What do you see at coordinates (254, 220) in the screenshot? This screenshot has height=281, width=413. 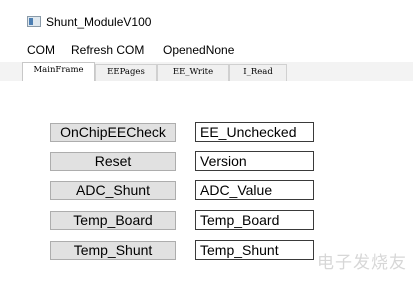 I see `temp-board-field: Temp_Board` at bounding box center [254, 220].